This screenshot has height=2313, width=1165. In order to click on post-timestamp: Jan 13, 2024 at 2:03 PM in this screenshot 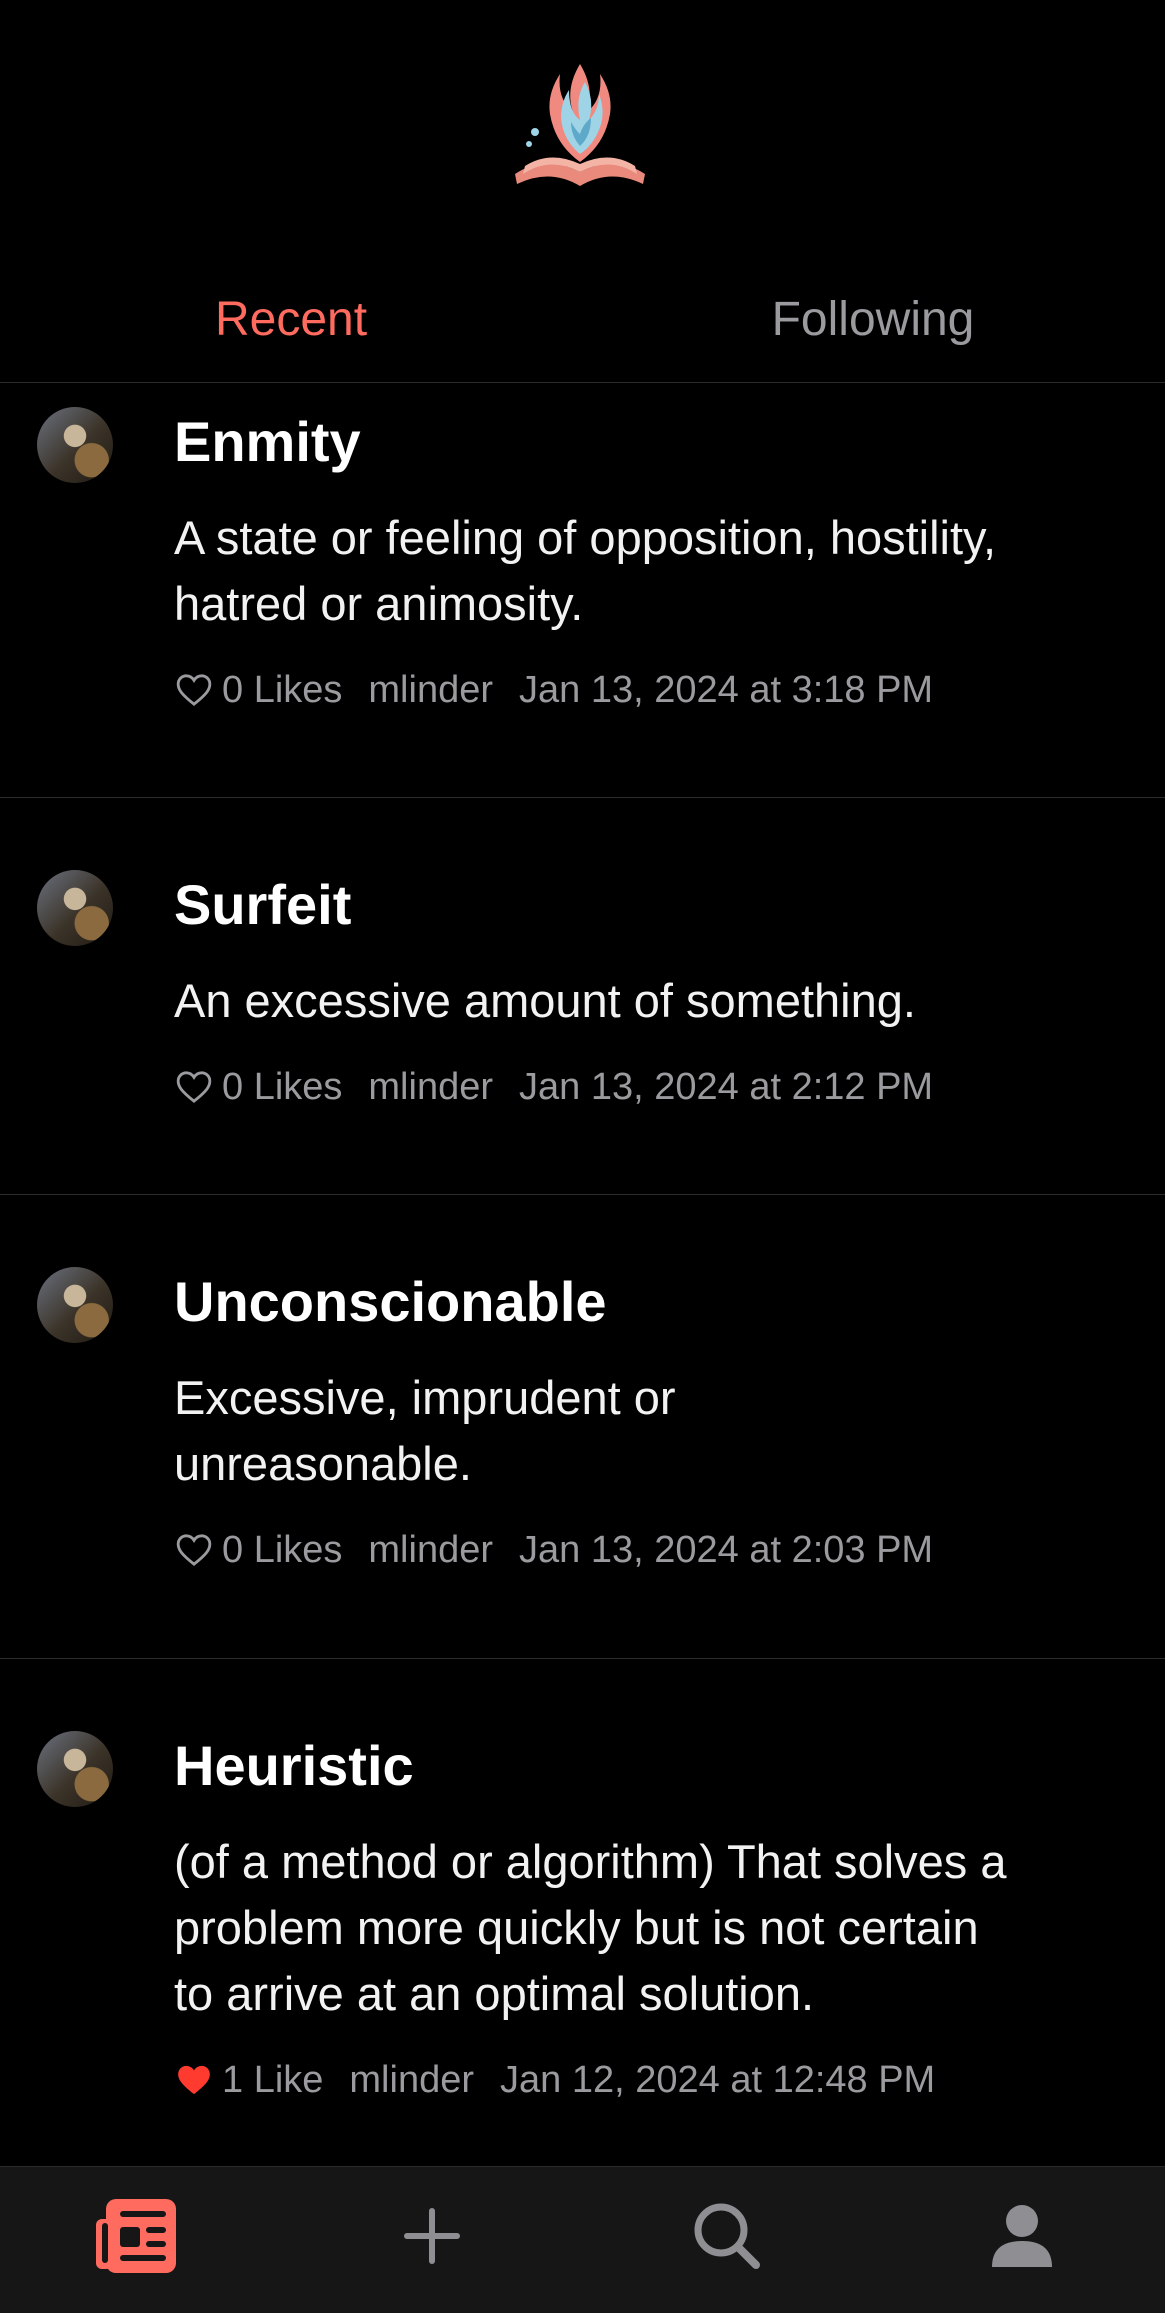, I will do `click(726, 1550)`.